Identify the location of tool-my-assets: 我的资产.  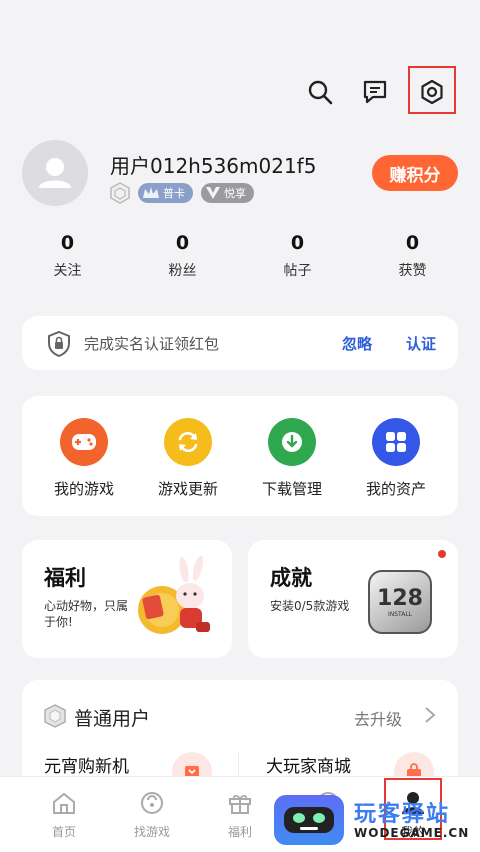
(396, 458).